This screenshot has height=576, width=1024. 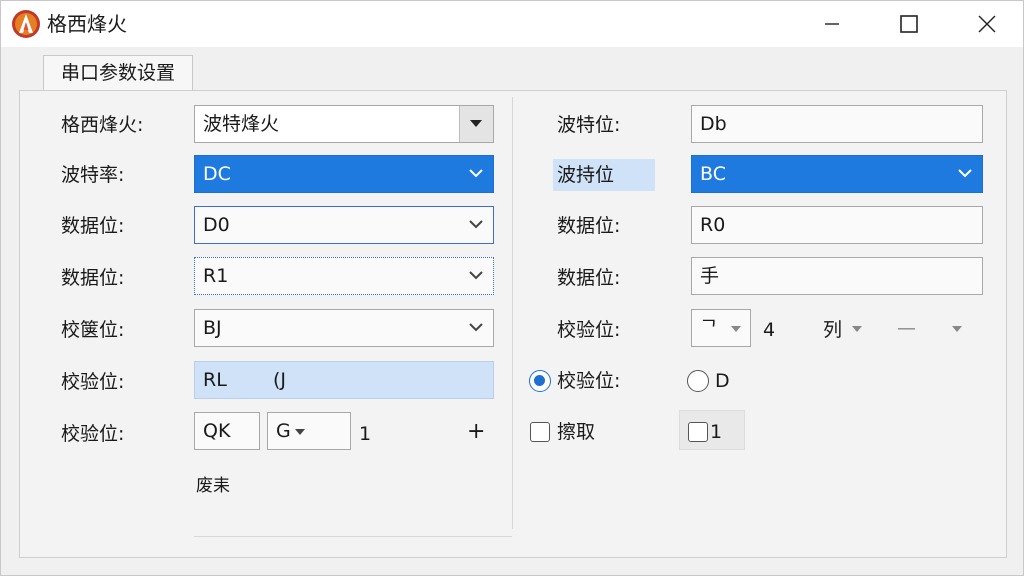 What do you see at coordinates (722, 381) in the screenshot?
I see `radio-option-2-label: D` at bounding box center [722, 381].